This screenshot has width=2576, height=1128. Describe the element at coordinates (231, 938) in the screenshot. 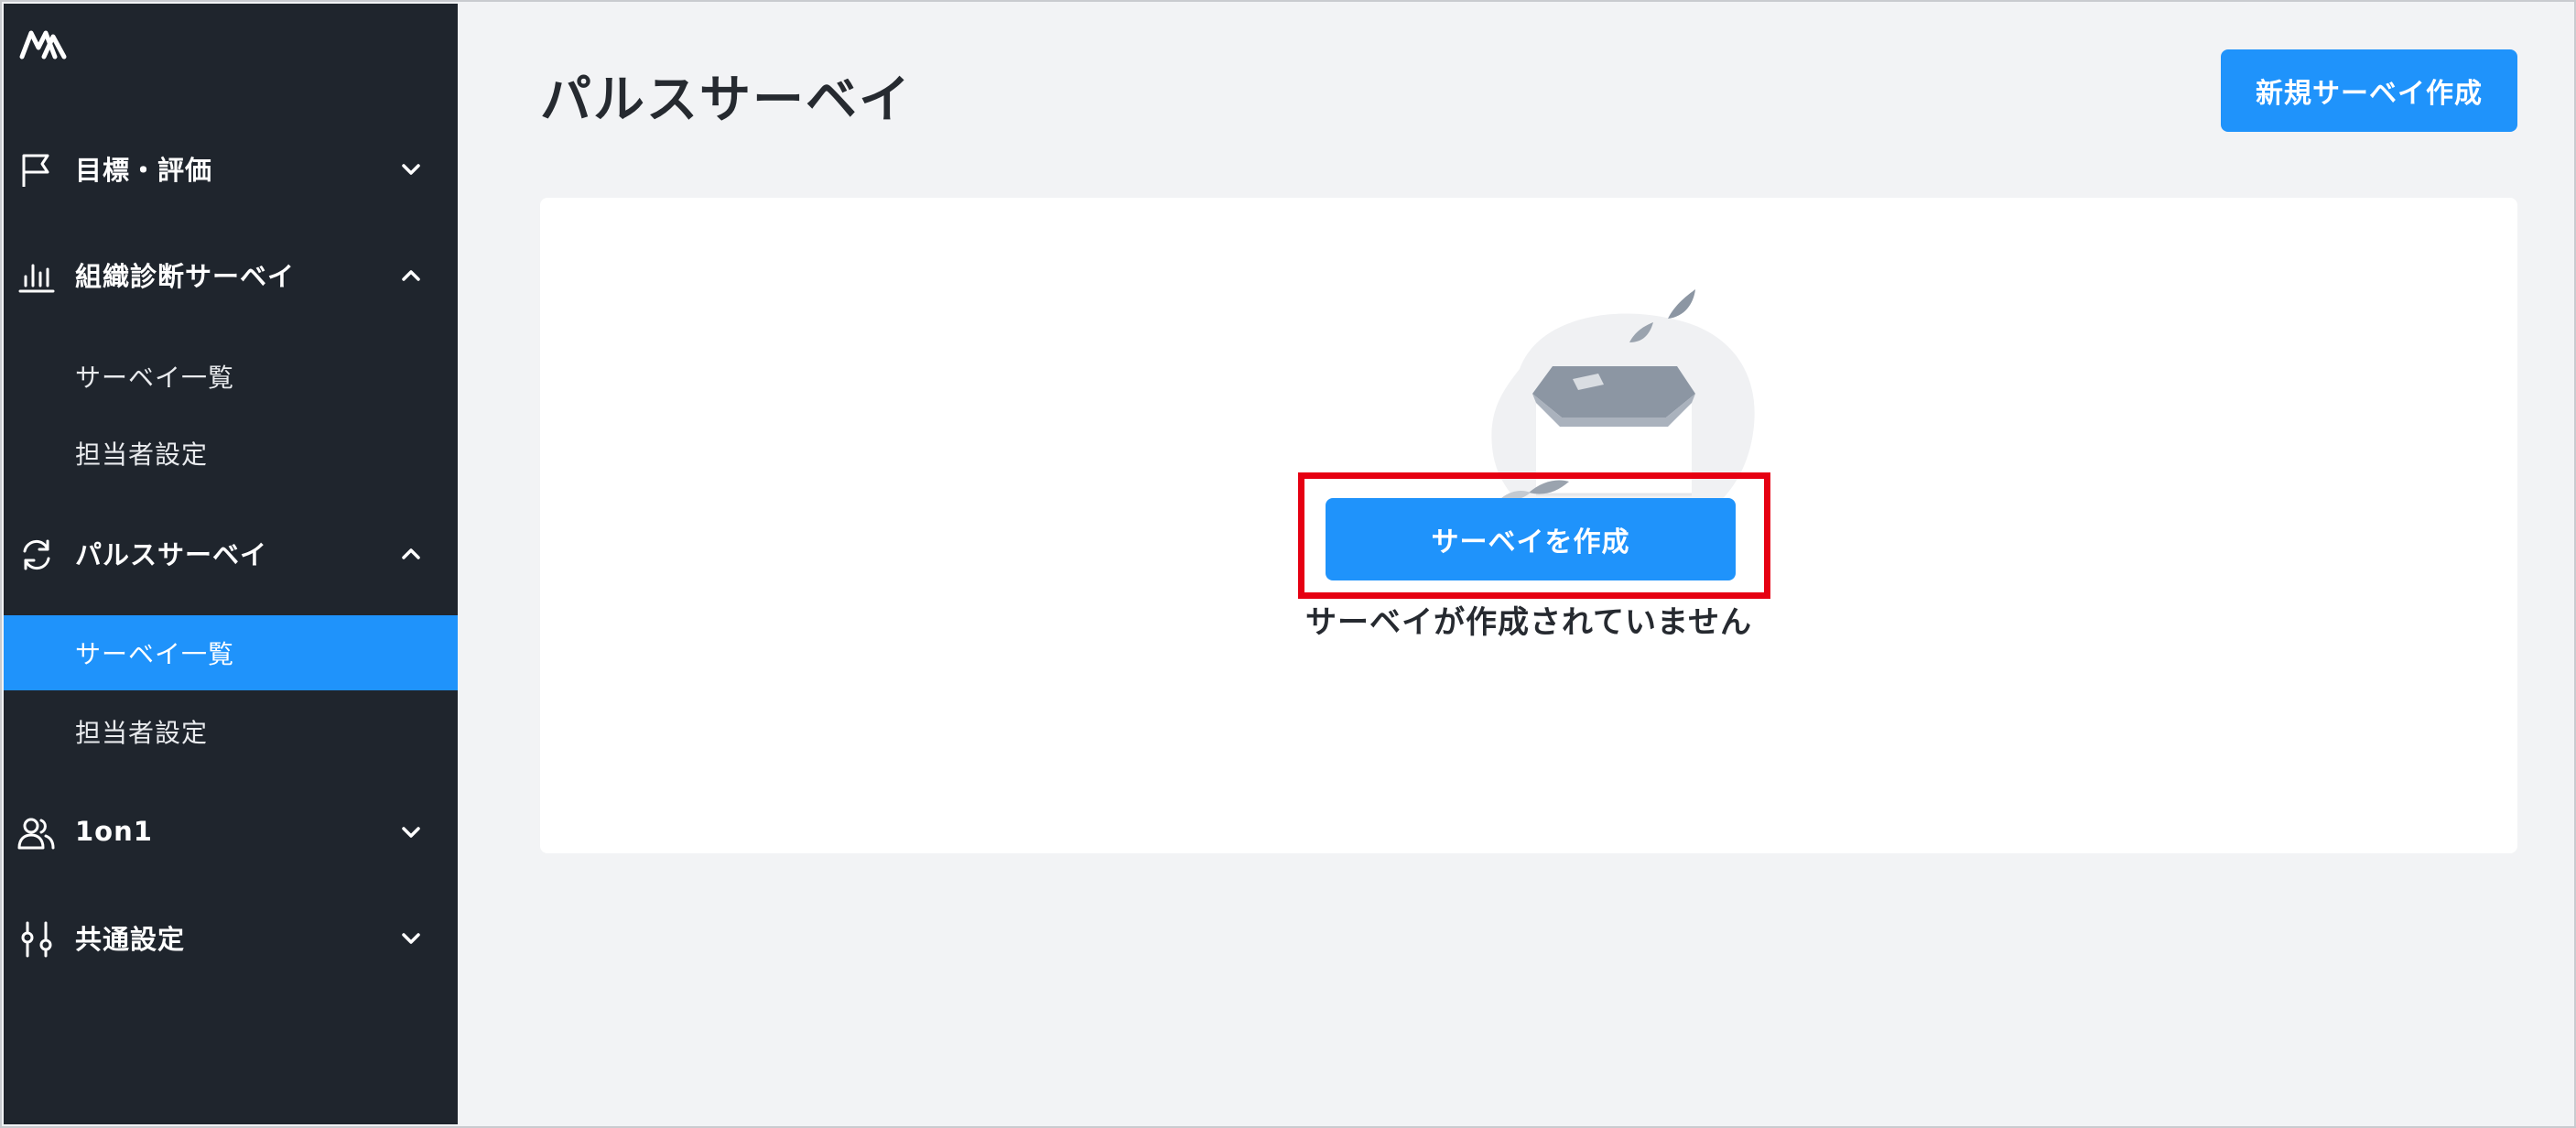

I see `sidebar-section-common-settings: 共通設定` at that location.